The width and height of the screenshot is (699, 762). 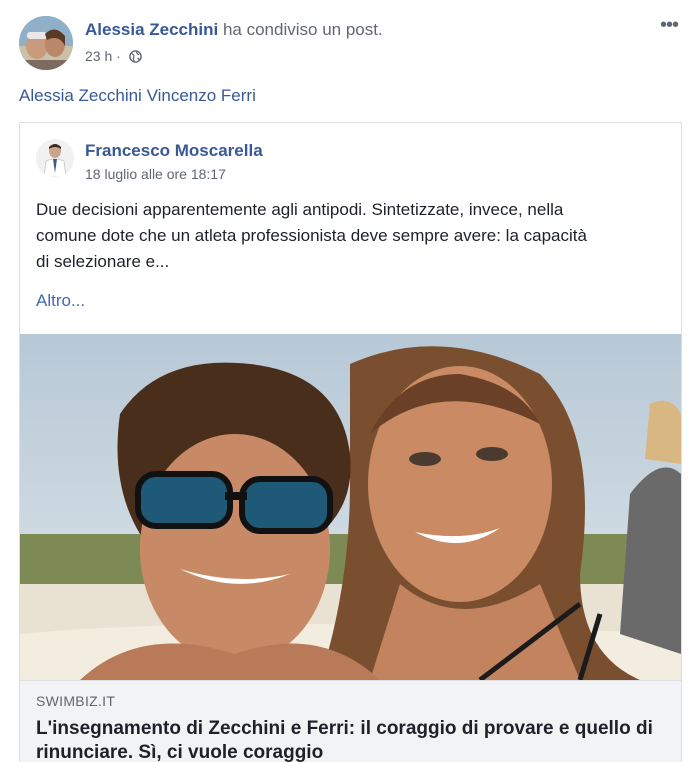 I want to click on tagged-person-link: Vincenzo Ferri, so click(x=201, y=95).